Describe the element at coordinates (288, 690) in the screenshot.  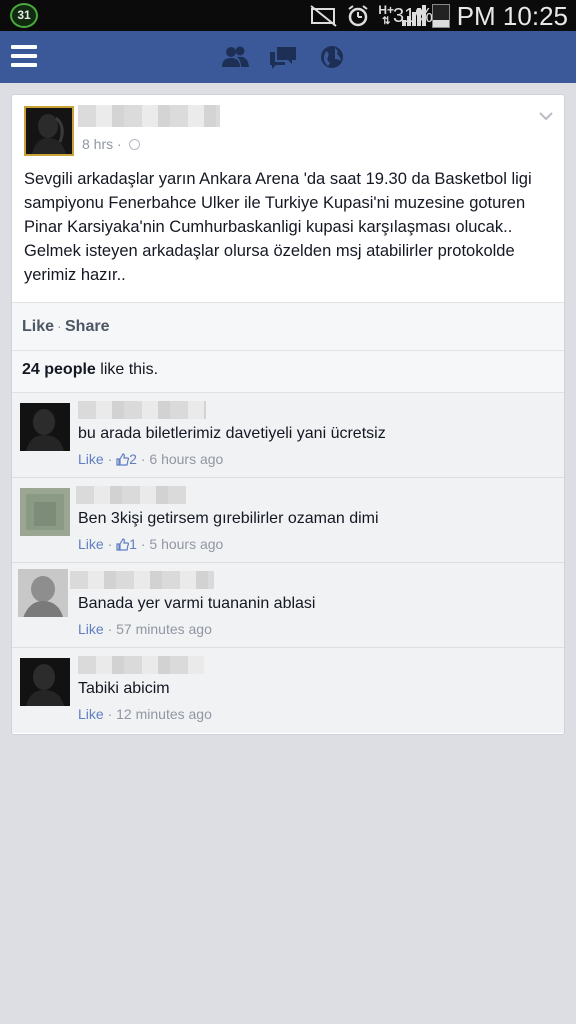
I see `comment-item: Tabiki abicim Like · 12 minutes ago` at that location.